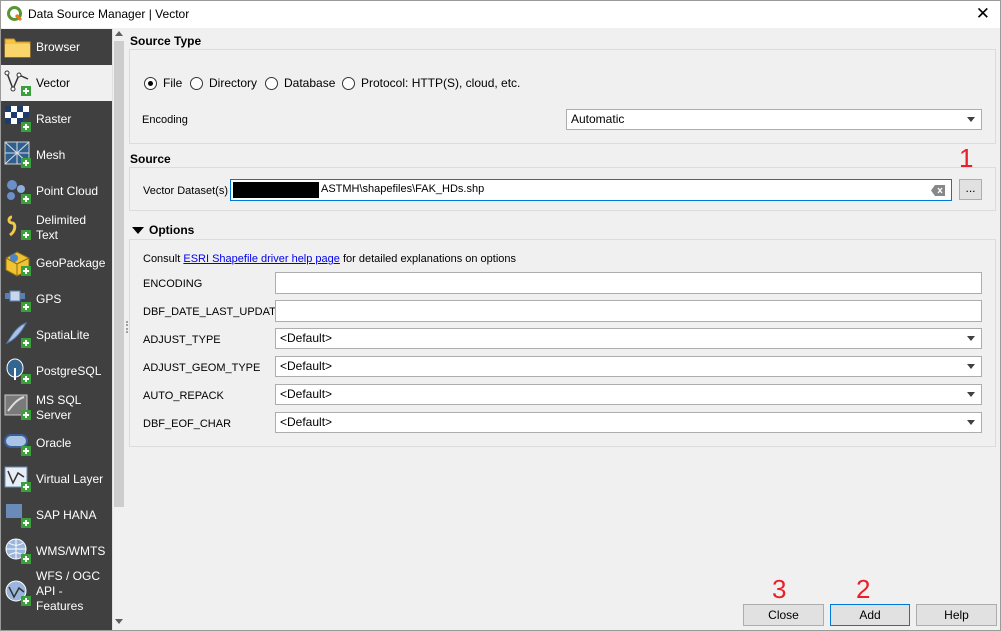  I want to click on sidebar-item-gps: GPS, so click(56, 299).